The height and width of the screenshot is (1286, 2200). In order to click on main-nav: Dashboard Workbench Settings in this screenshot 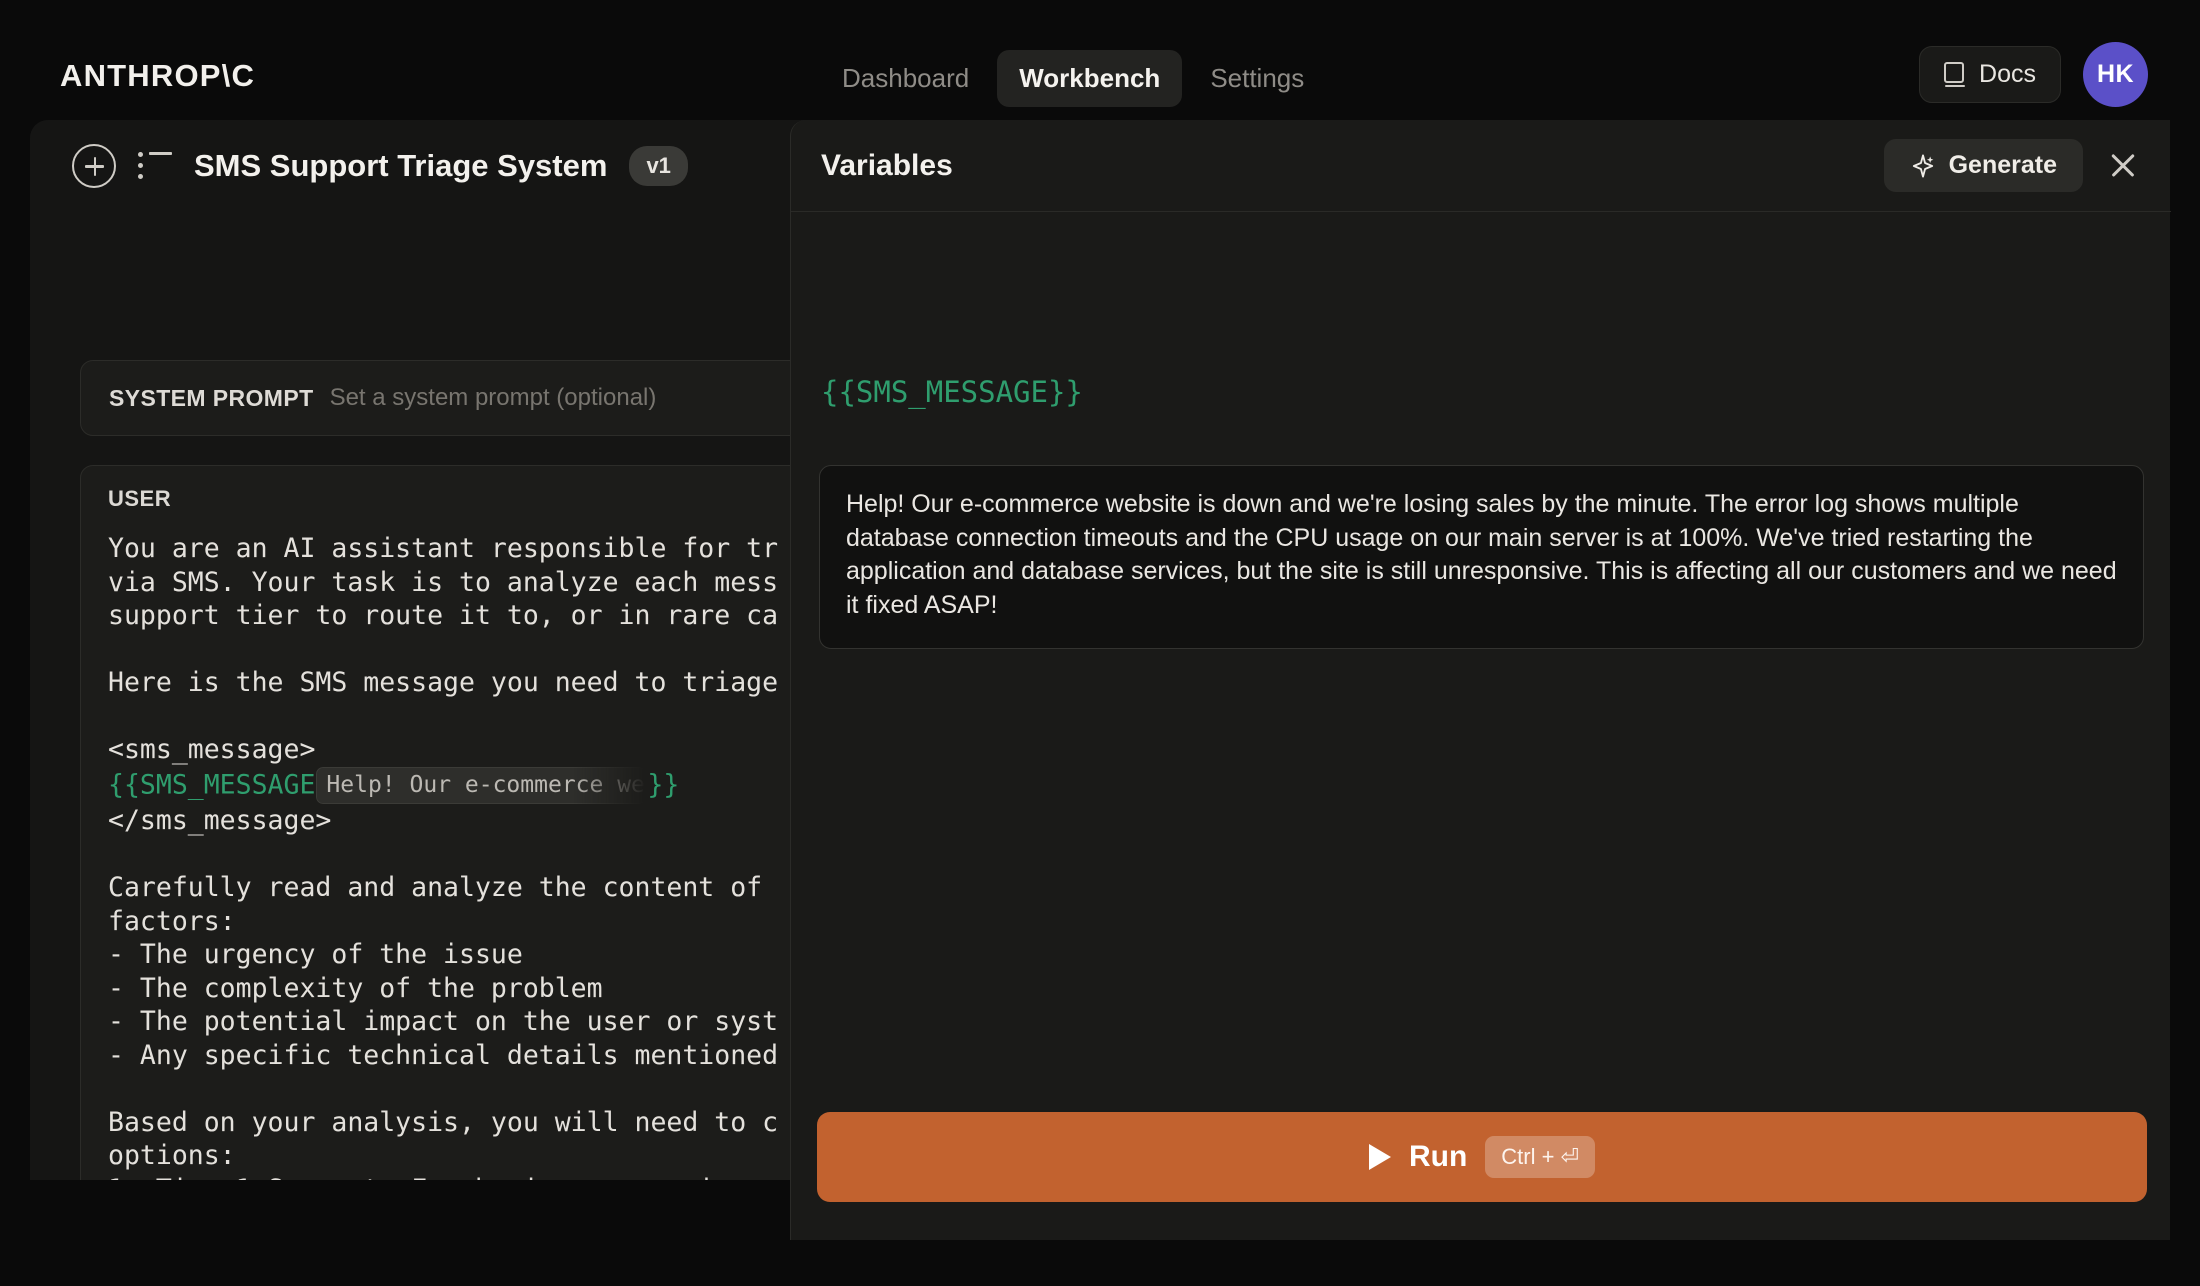, I will do `click(1073, 78)`.